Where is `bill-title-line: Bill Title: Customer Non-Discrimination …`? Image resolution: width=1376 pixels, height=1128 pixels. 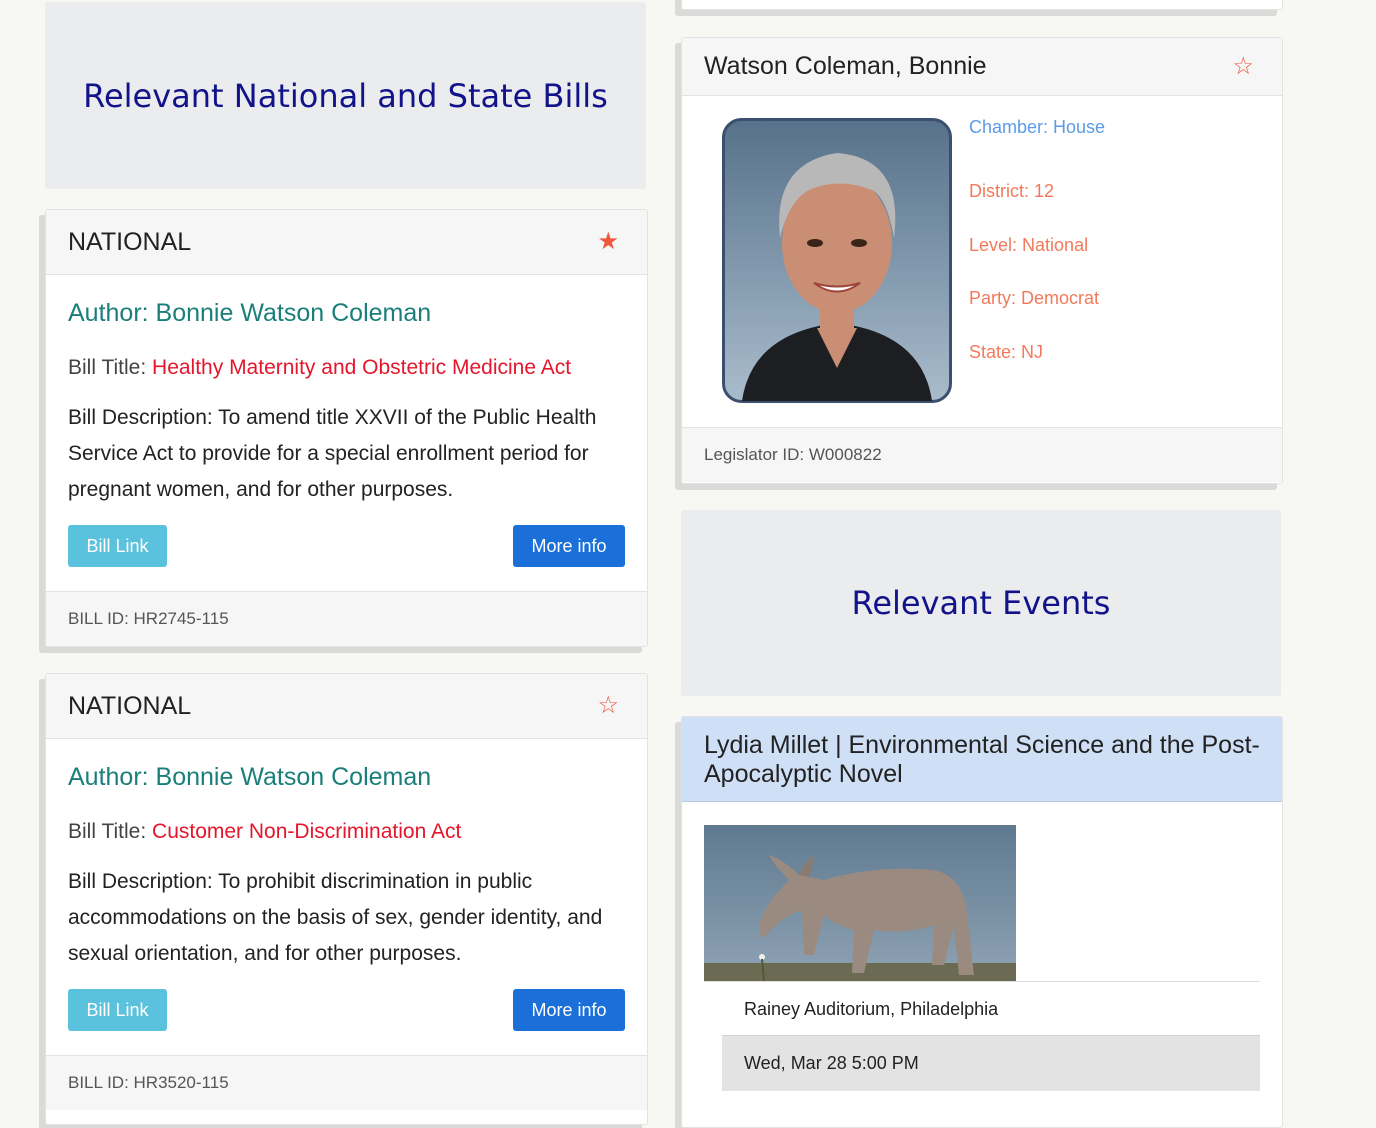
bill-title-line: Bill Title: Customer Non-Discrimination … is located at coordinates (264, 832).